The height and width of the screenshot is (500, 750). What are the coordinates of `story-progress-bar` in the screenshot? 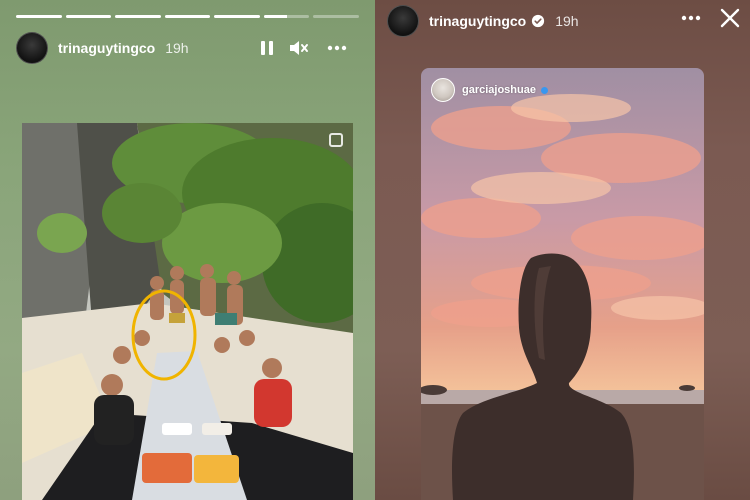 It's located at (188, 16).